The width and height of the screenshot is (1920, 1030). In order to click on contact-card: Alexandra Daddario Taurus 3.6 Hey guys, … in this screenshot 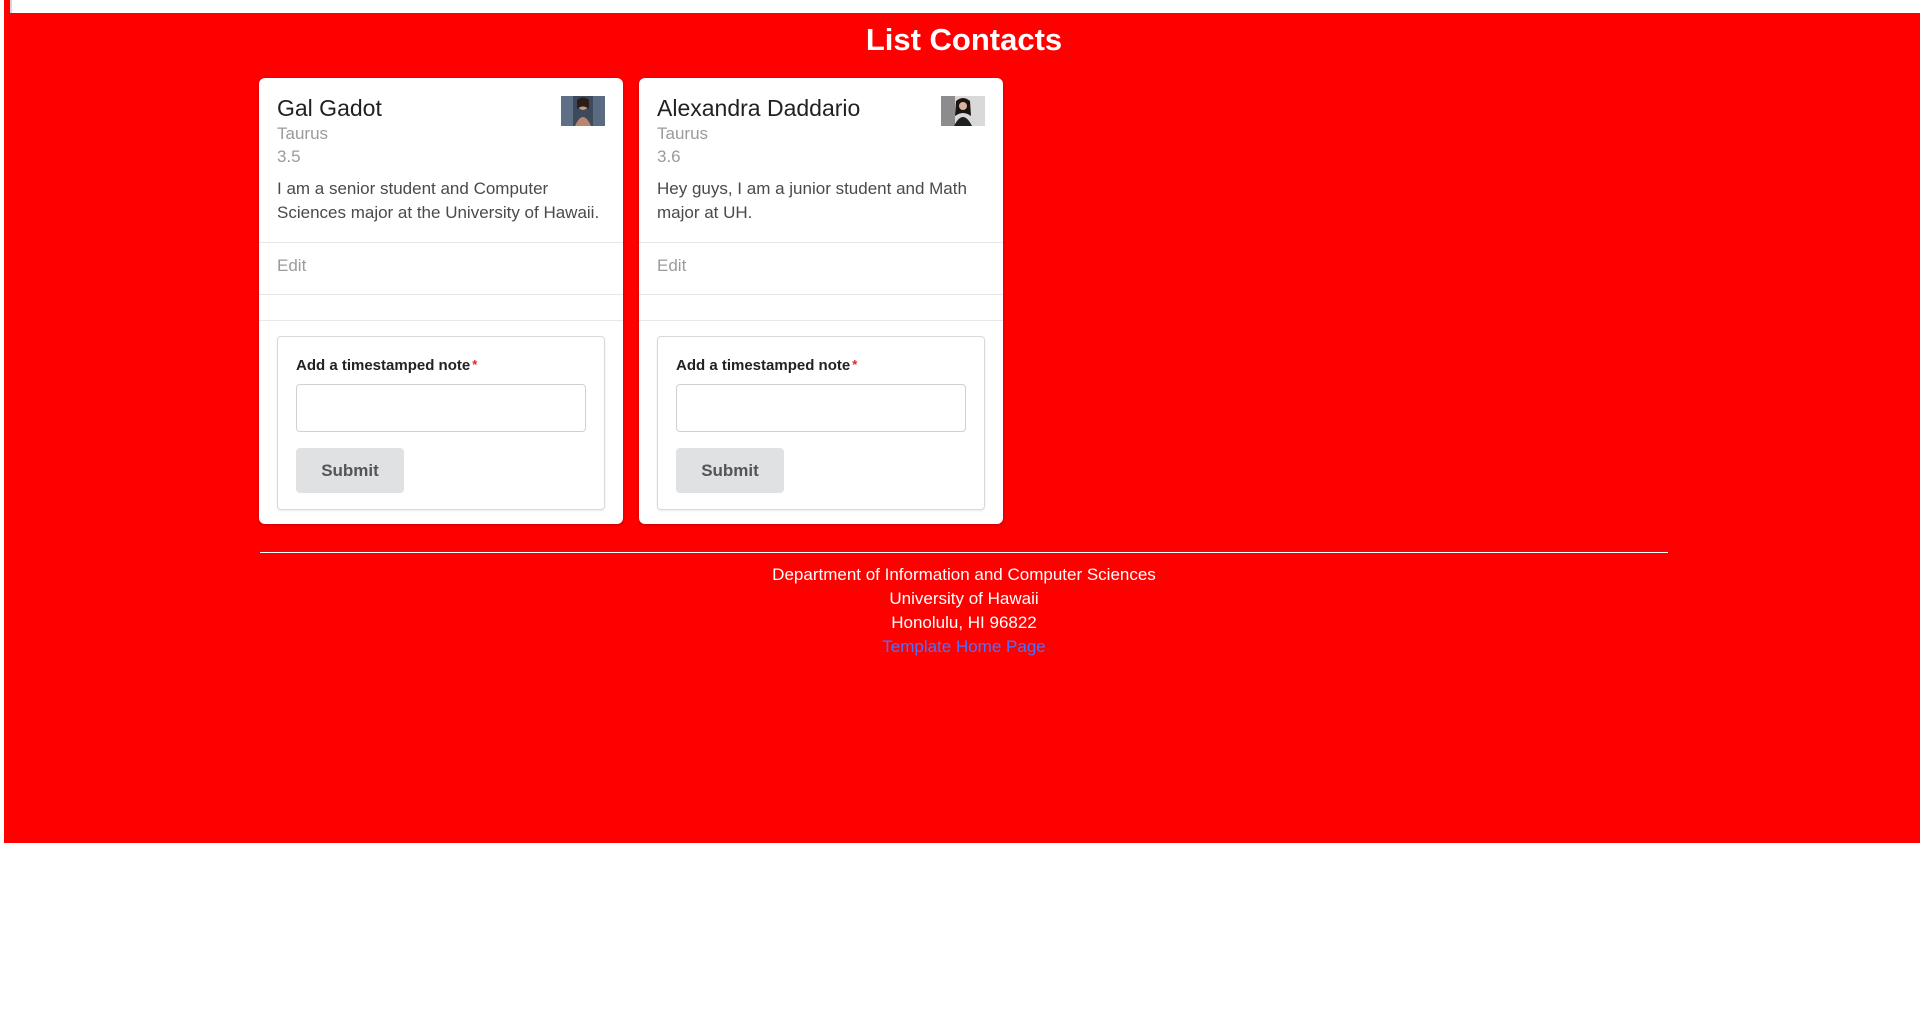, I will do `click(821, 301)`.